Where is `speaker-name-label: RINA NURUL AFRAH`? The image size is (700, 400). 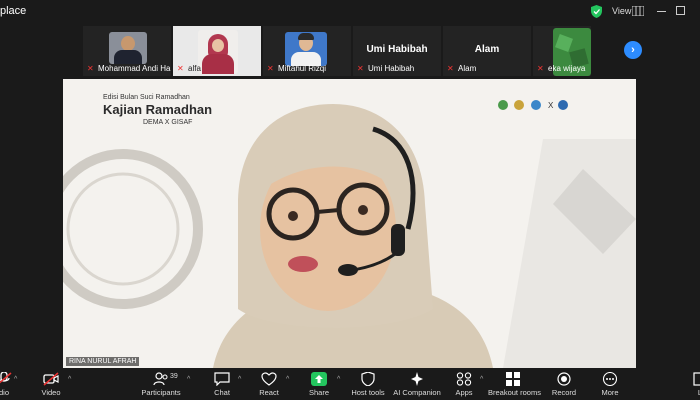
speaker-name-label: RINA NURUL AFRAH is located at coordinates (103, 361).